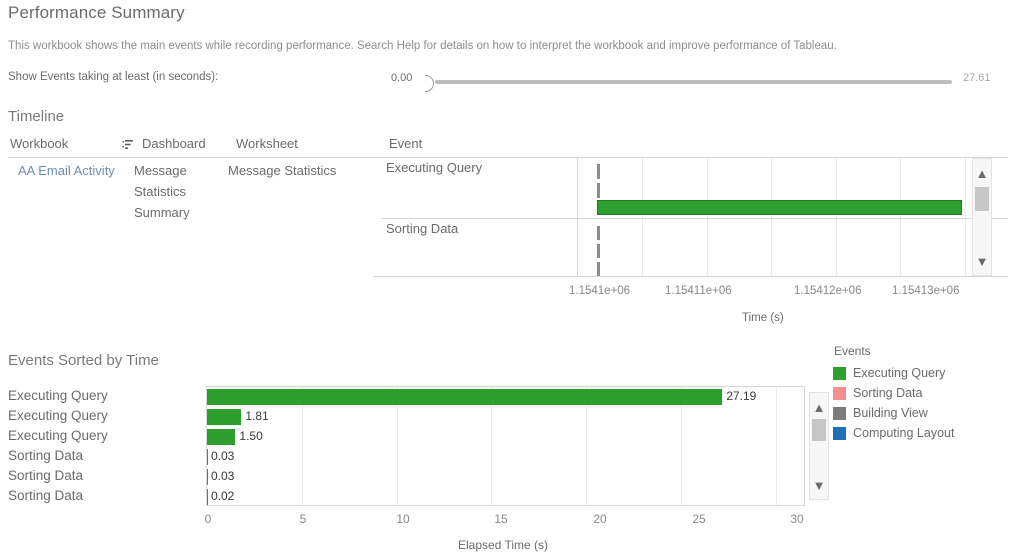  Describe the element at coordinates (256, 417) in the screenshot. I see `events-bar-value: 1.81` at that location.